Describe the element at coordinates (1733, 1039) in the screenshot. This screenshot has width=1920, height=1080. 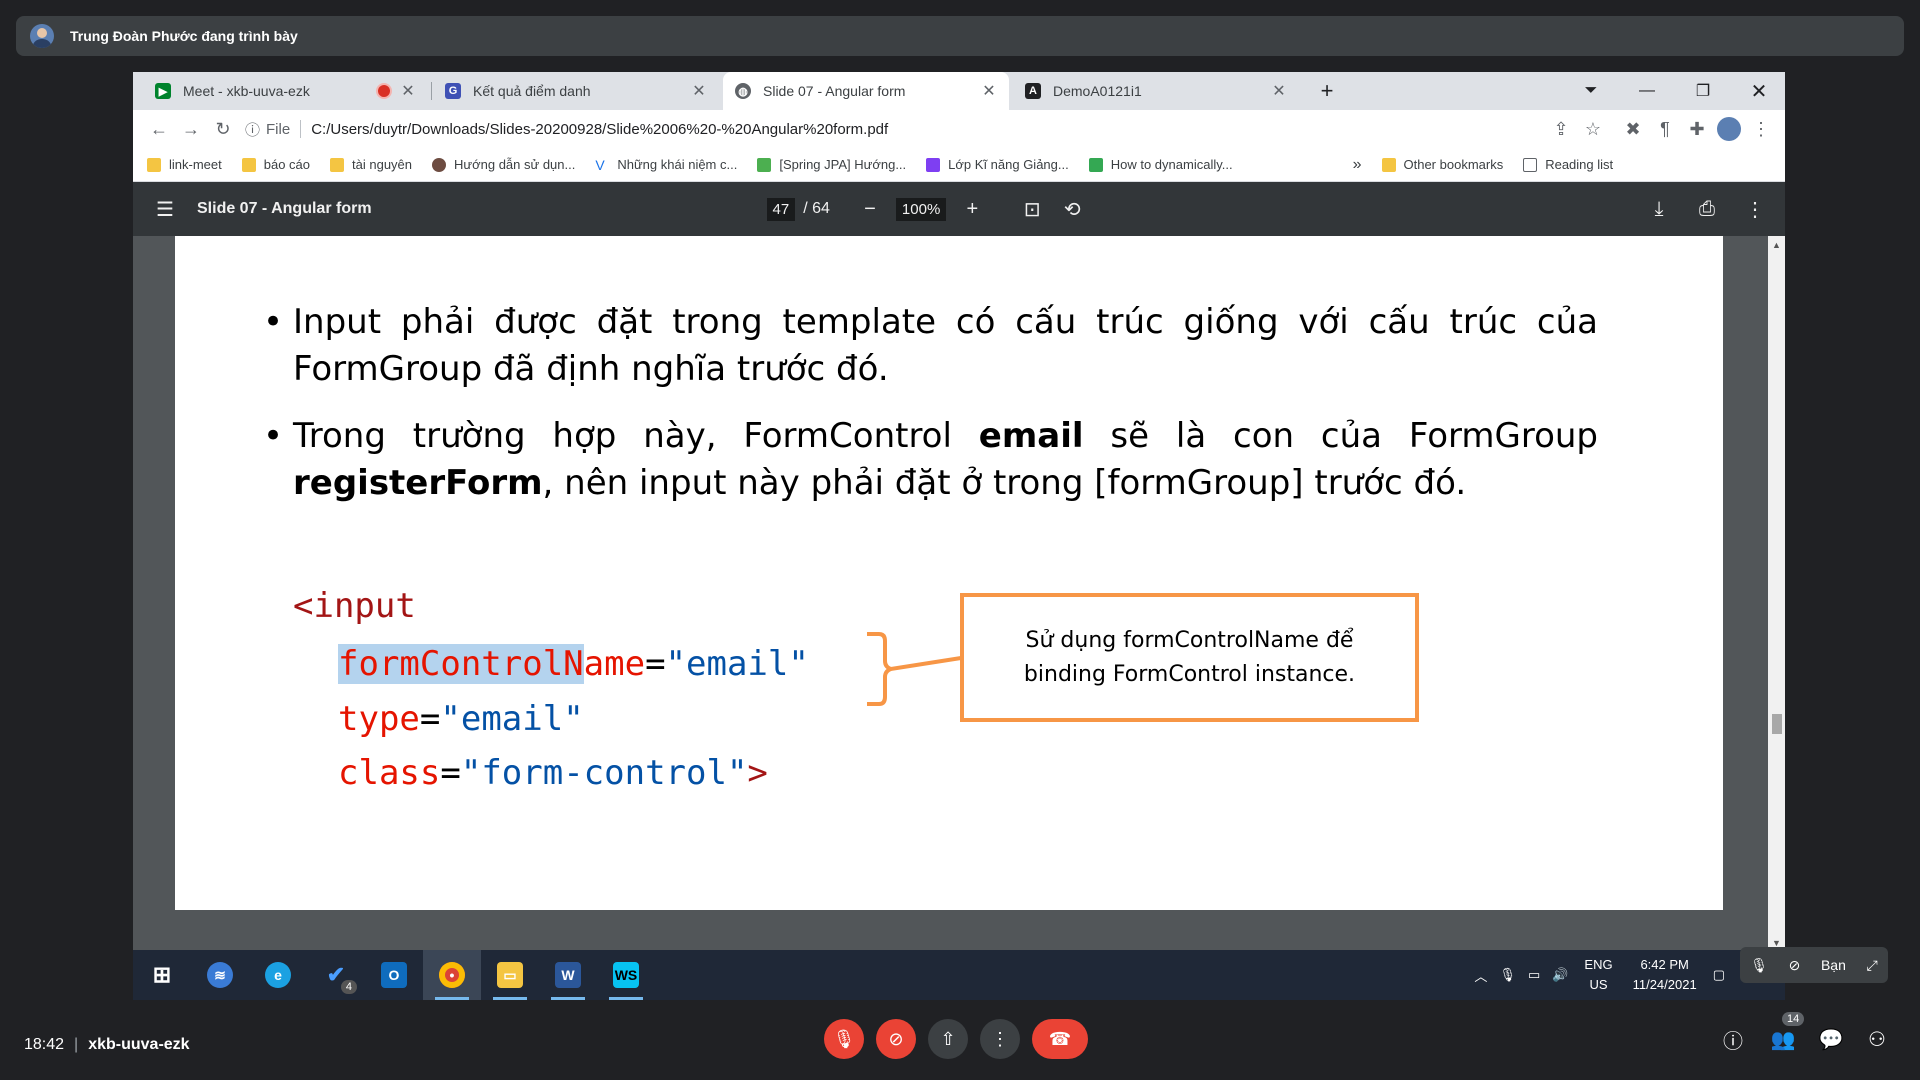
I see `meeting-details-icon: ⓘ` at that location.